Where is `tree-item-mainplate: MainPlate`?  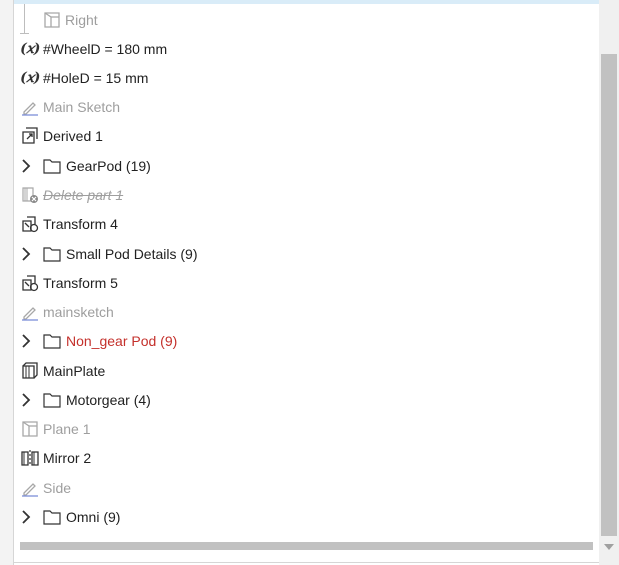 tree-item-mainplate: MainPlate is located at coordinates (306, 370).